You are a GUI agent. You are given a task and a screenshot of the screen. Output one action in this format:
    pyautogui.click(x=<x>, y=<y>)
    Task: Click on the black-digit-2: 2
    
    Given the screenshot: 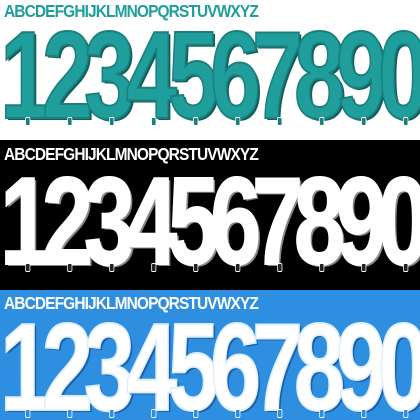 What is the action you would take?
    pyautogui.click(x=67, y=221)
    